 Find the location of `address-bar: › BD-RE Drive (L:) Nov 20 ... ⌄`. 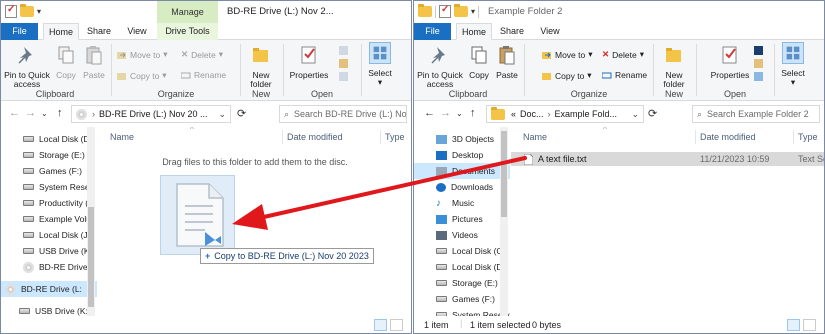

address-bar: › BD-RE Drive (L:) Nov 20 ... ⌄ is located at coordinates (151, 114).